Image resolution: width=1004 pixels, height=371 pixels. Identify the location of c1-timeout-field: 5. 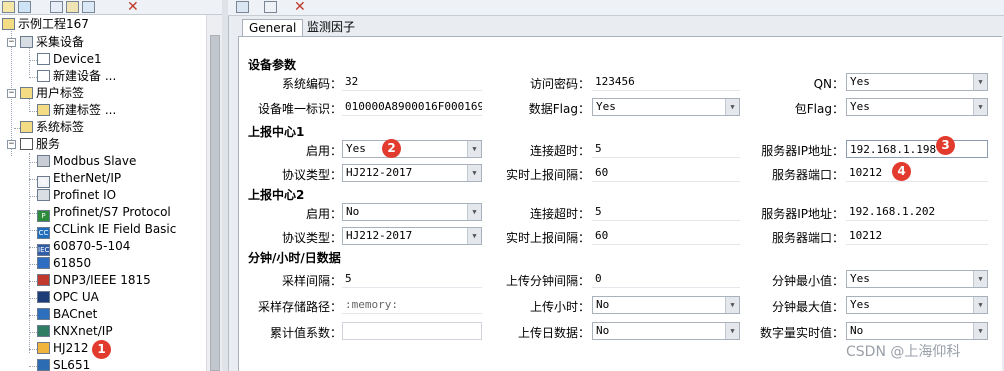
(666, 149).